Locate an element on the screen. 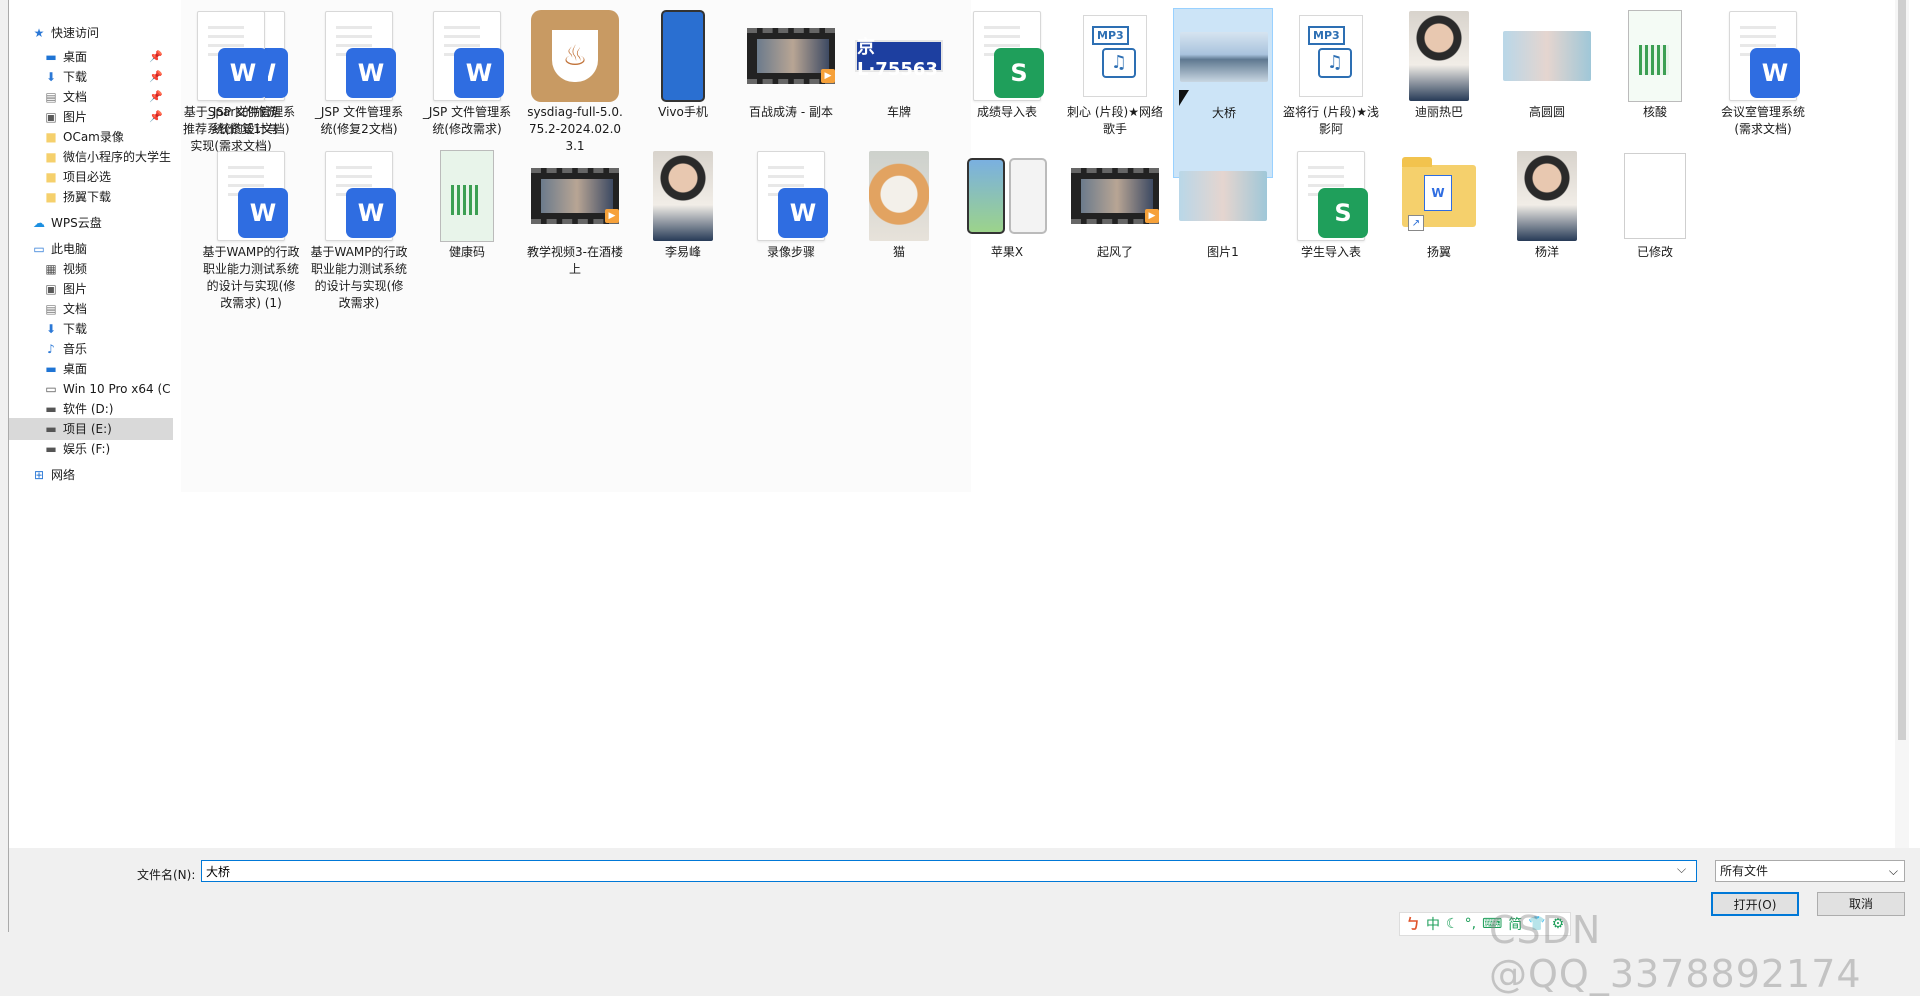  file-item: S 学生导入表 is located at coordinates (1331, 233).